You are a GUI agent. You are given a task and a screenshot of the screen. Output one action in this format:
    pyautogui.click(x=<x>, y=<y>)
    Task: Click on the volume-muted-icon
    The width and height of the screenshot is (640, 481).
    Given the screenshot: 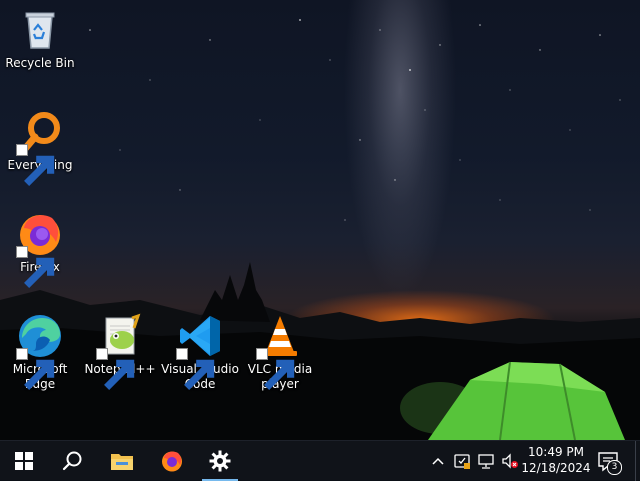 What is the action you would take?
    pyautogui.click(x=510, y=461)
    